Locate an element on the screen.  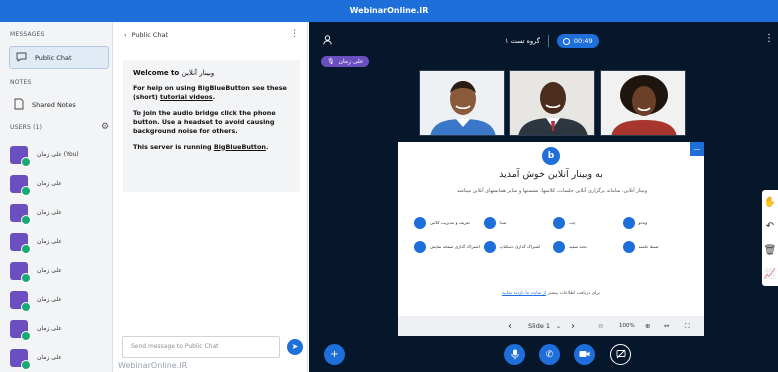
microphone-icon is located at coordinates (514, 354).